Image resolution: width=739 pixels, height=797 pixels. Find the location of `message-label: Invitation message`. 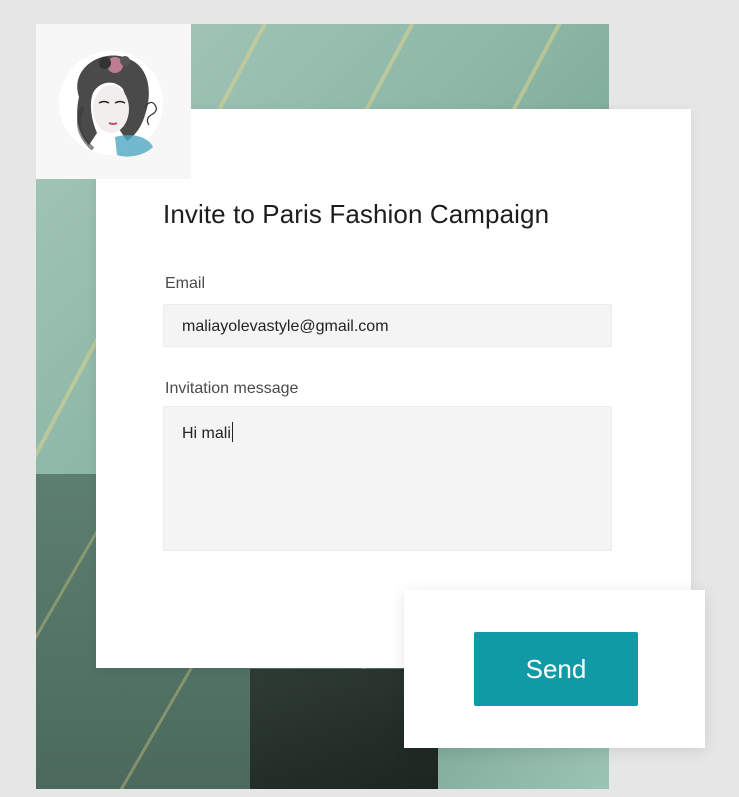

message-label: Invitation message is located at coordinates (232, 388).